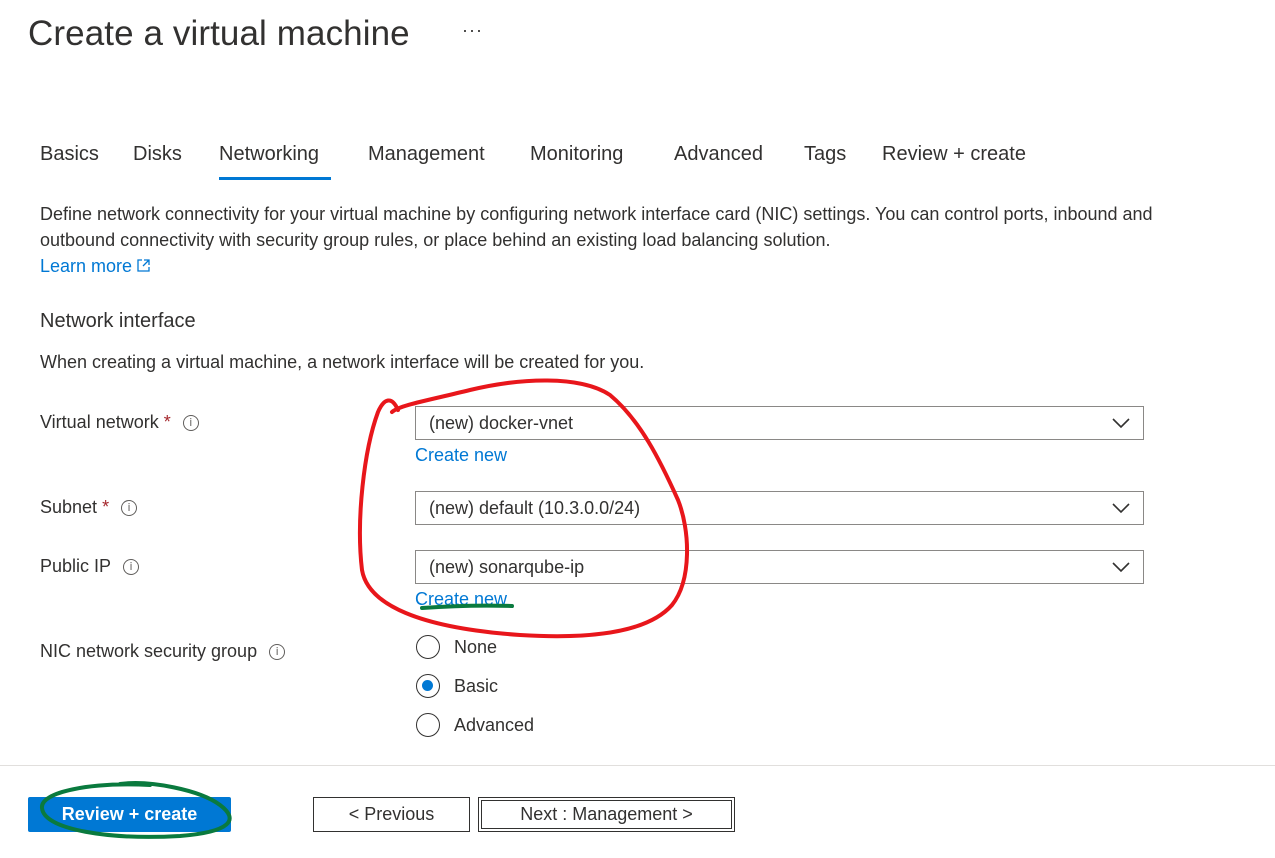 The height and width of the screenshot is (858, 1275). Describe the element at coordinates (476, 685) in the screenshot. I see `radio-label: Basic` at that location.